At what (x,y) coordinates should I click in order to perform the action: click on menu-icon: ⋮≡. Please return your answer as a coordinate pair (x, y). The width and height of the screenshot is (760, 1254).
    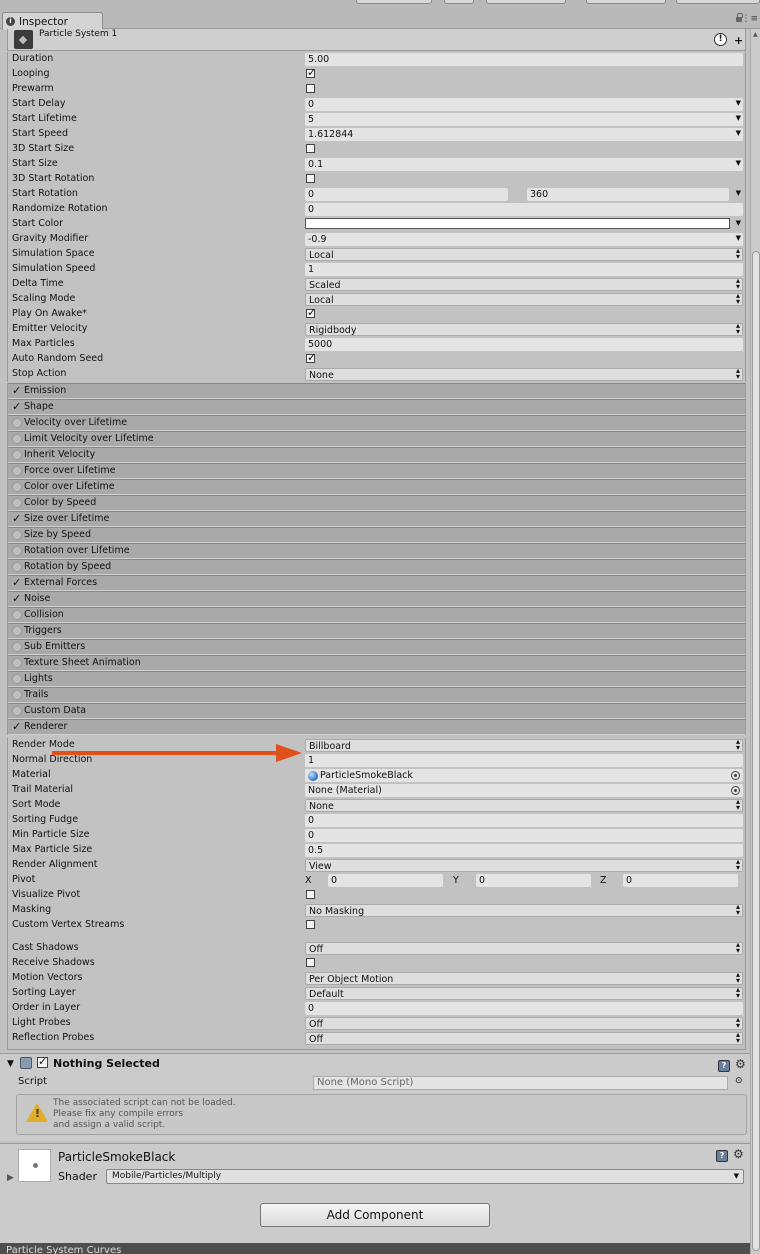
    Looking at the image, I should click on (749, 19).